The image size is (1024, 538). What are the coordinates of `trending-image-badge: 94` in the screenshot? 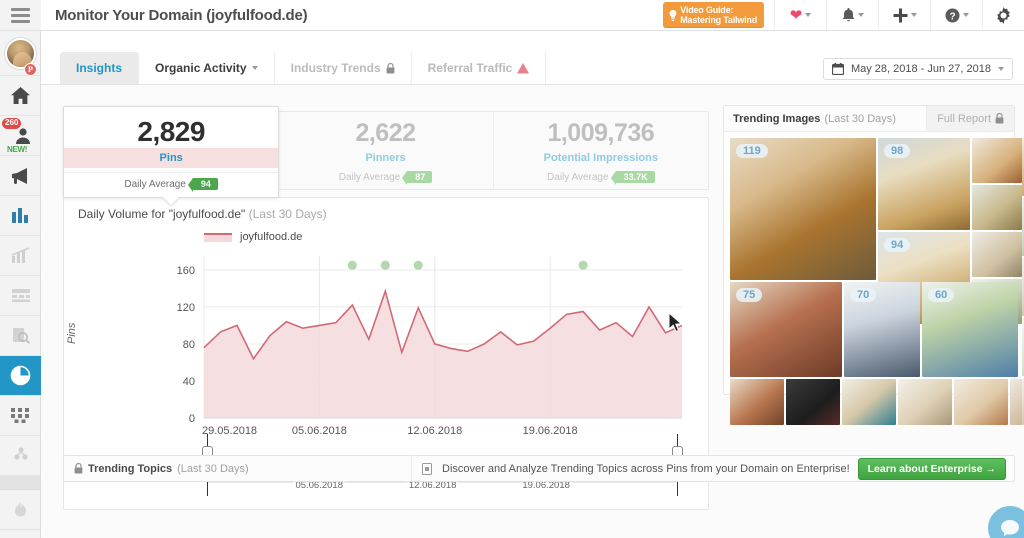 It's located at (897, 245).